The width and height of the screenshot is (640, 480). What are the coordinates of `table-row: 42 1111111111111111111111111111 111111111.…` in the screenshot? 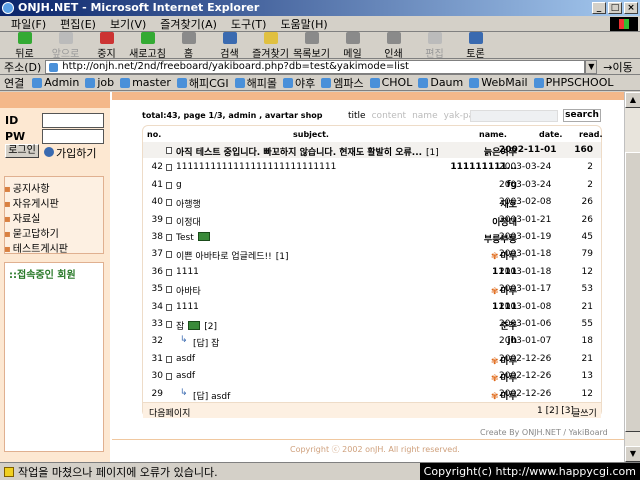 It's located at (372, 167).